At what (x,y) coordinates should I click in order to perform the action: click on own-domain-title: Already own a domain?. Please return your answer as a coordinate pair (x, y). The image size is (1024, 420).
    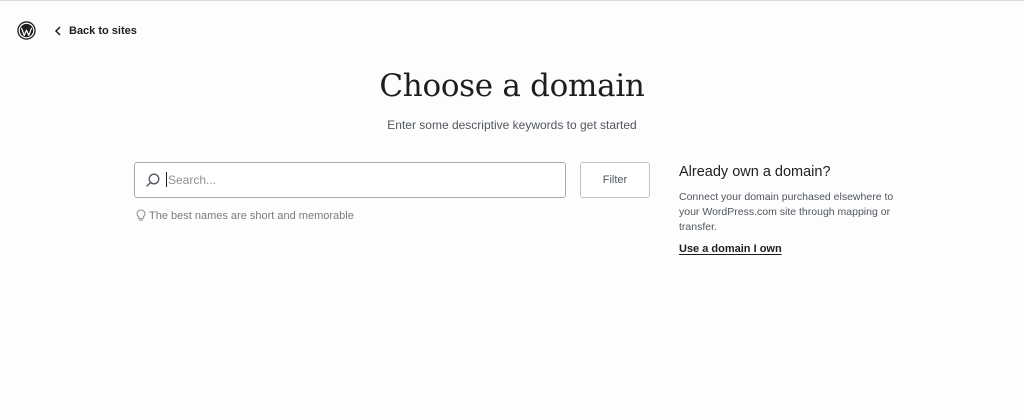
    Looking at the image, I should click on (755, 172).